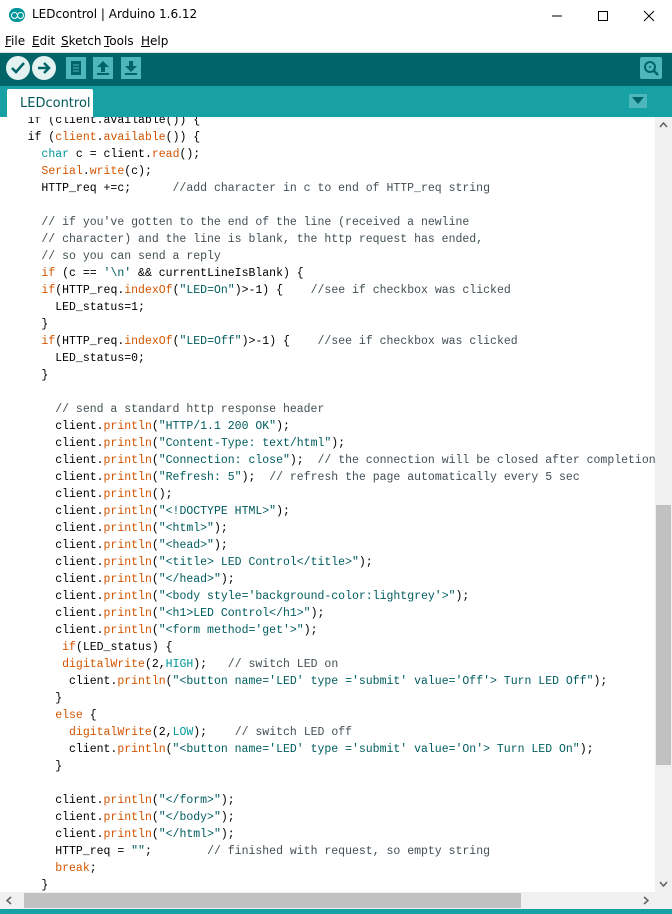  What do you see at coordinates (114, 528) in the screenshot?
I see `code-line: client.println("<html>");` at bounding box center [114, 528].